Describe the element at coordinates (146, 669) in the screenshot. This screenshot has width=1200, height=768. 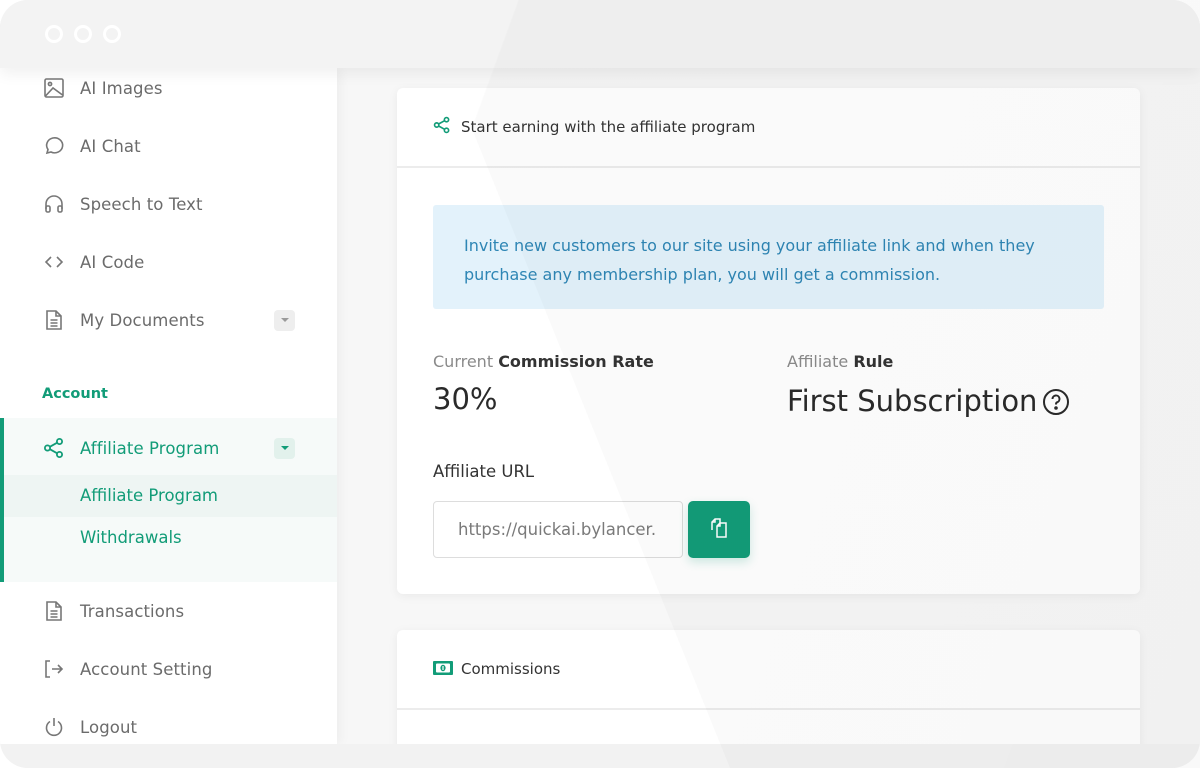
I see `sidebar-item-label: Account Setting` at that location.